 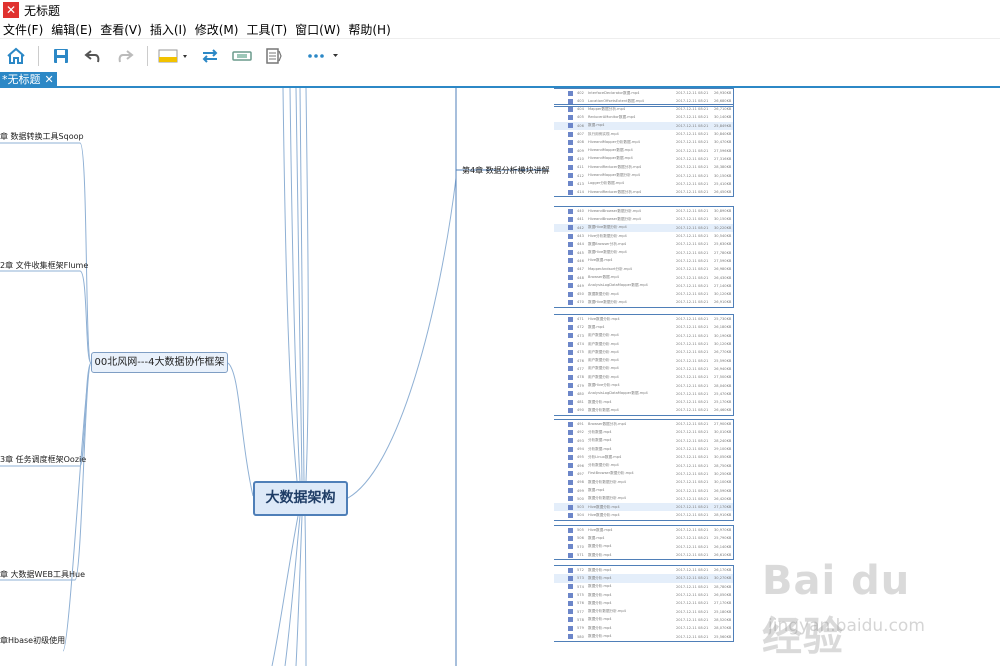 What do you see at coordinates (643, 360) in the screenshot?
I see `file-row: 476 用户数据分析.mp4 2017-12-11 08:21 25,590KB` at bounding box center [643, 360].